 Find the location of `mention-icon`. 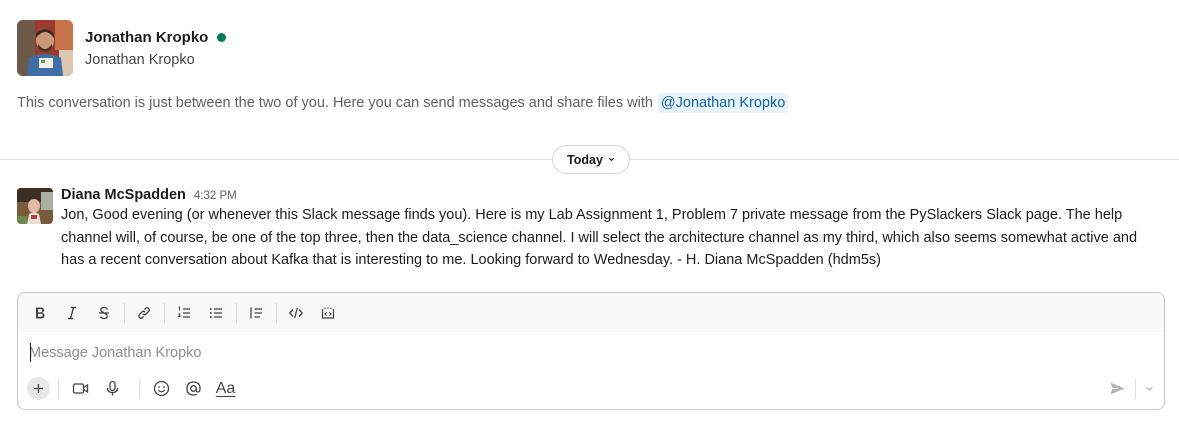

mention-icon is located at coordinates (193, 388).